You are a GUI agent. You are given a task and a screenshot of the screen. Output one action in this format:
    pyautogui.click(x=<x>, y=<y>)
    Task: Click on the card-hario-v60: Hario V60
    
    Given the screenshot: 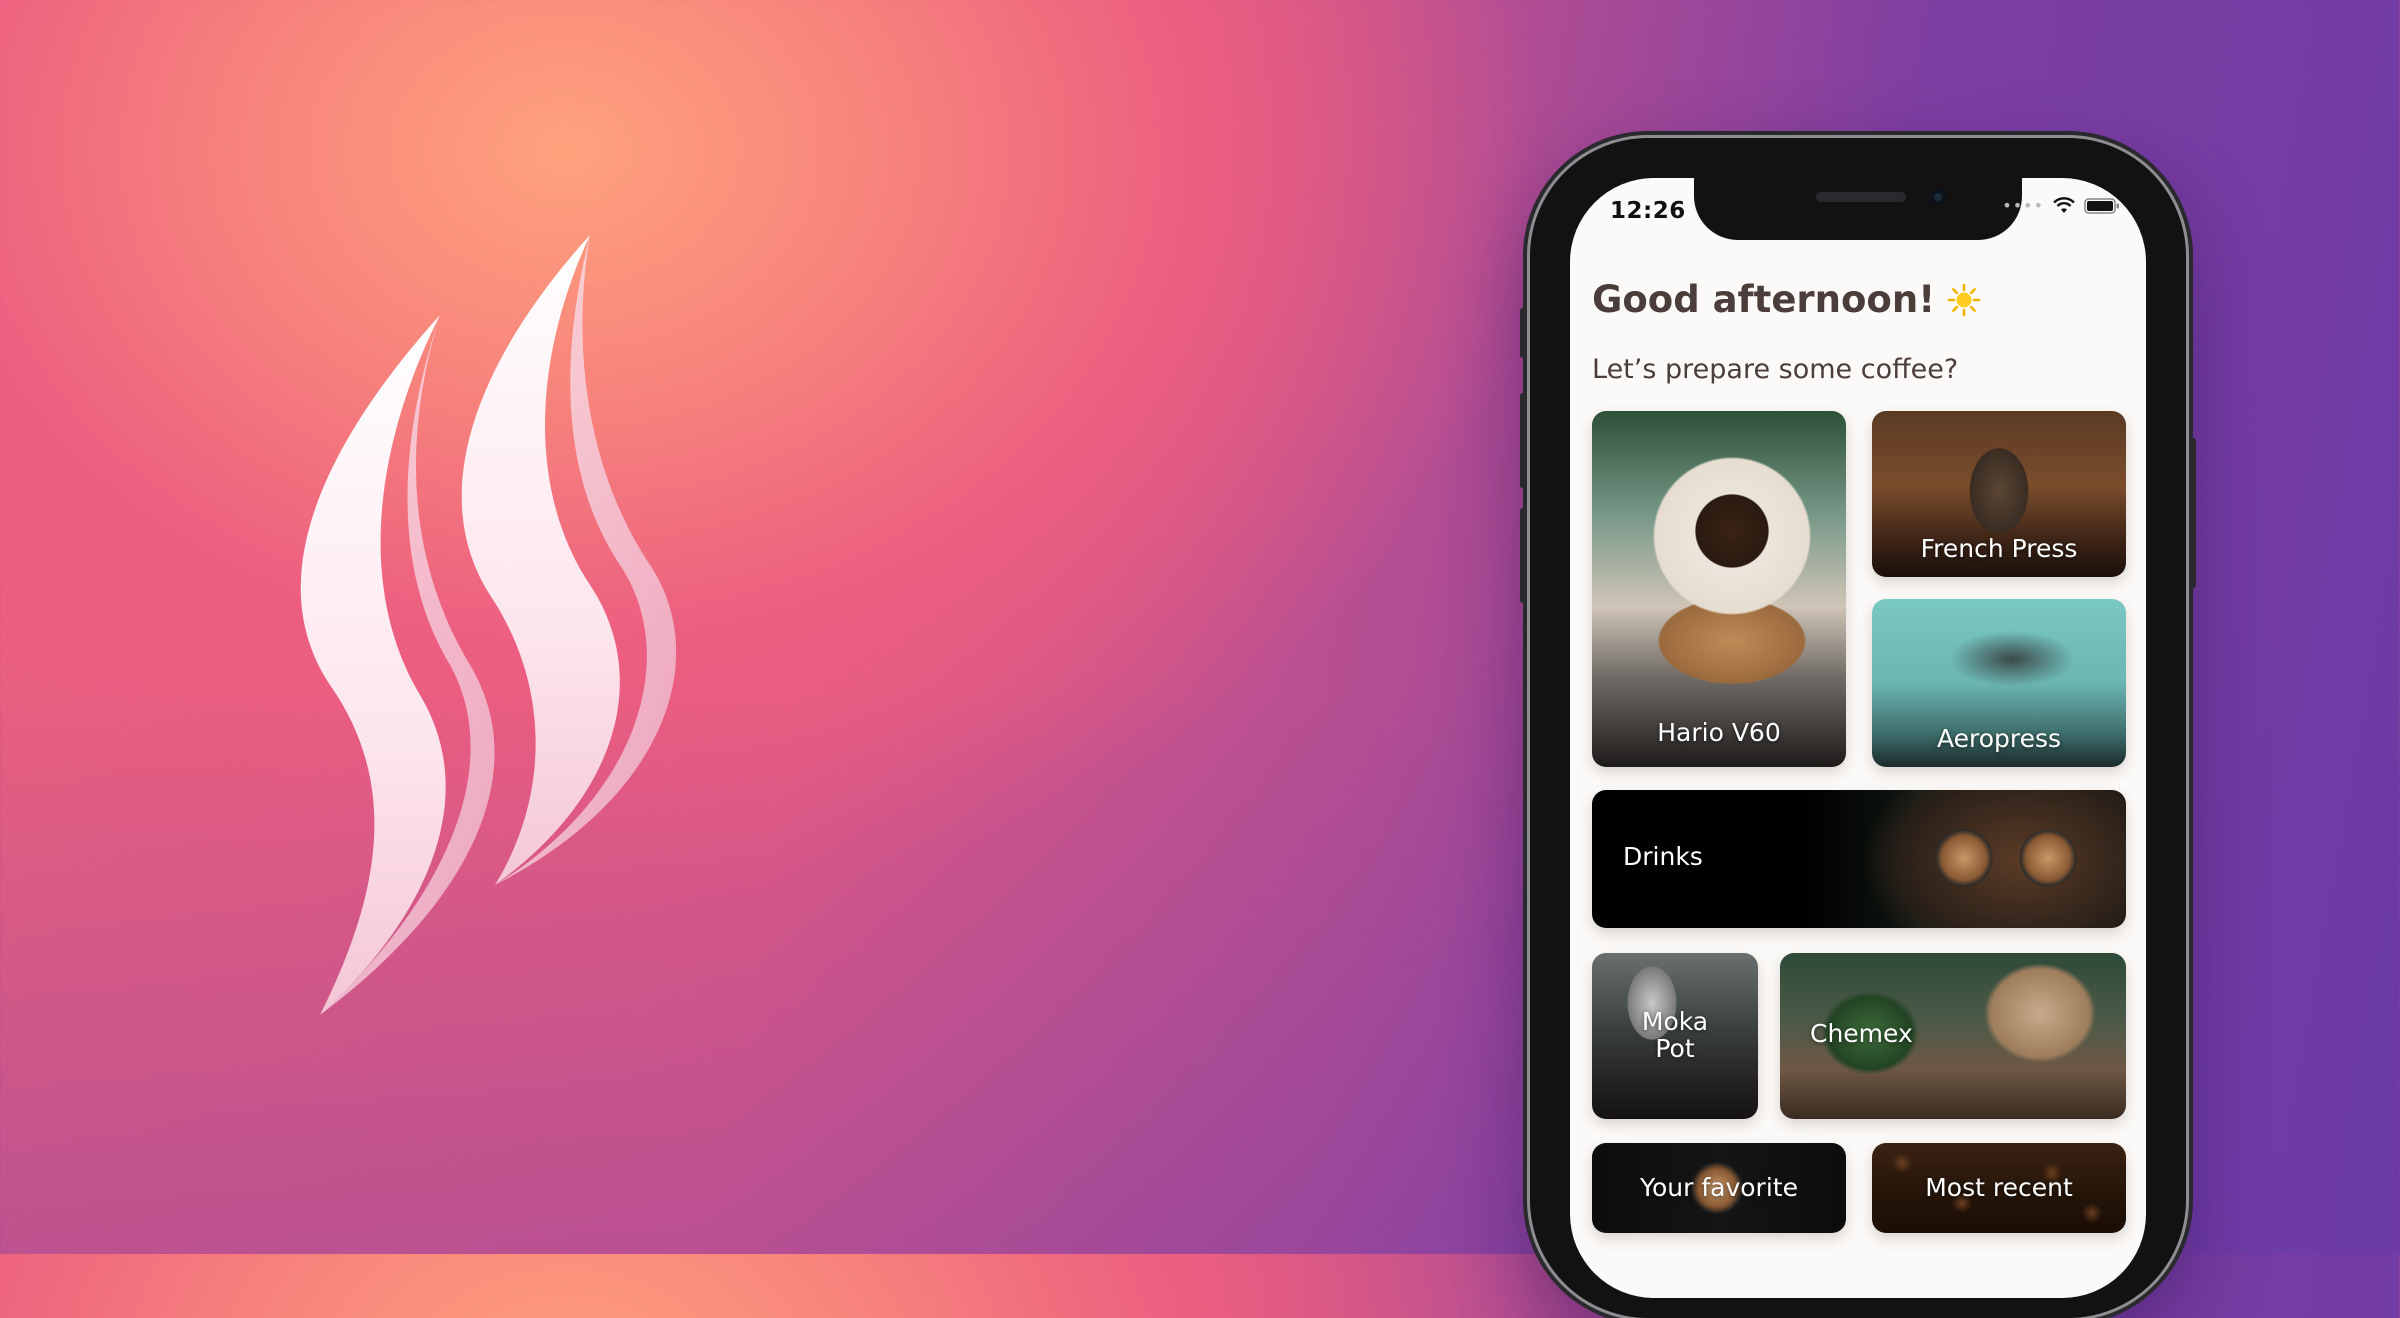 What is the action you would take?
    pyautogui.click(x=1719, y=589)
    